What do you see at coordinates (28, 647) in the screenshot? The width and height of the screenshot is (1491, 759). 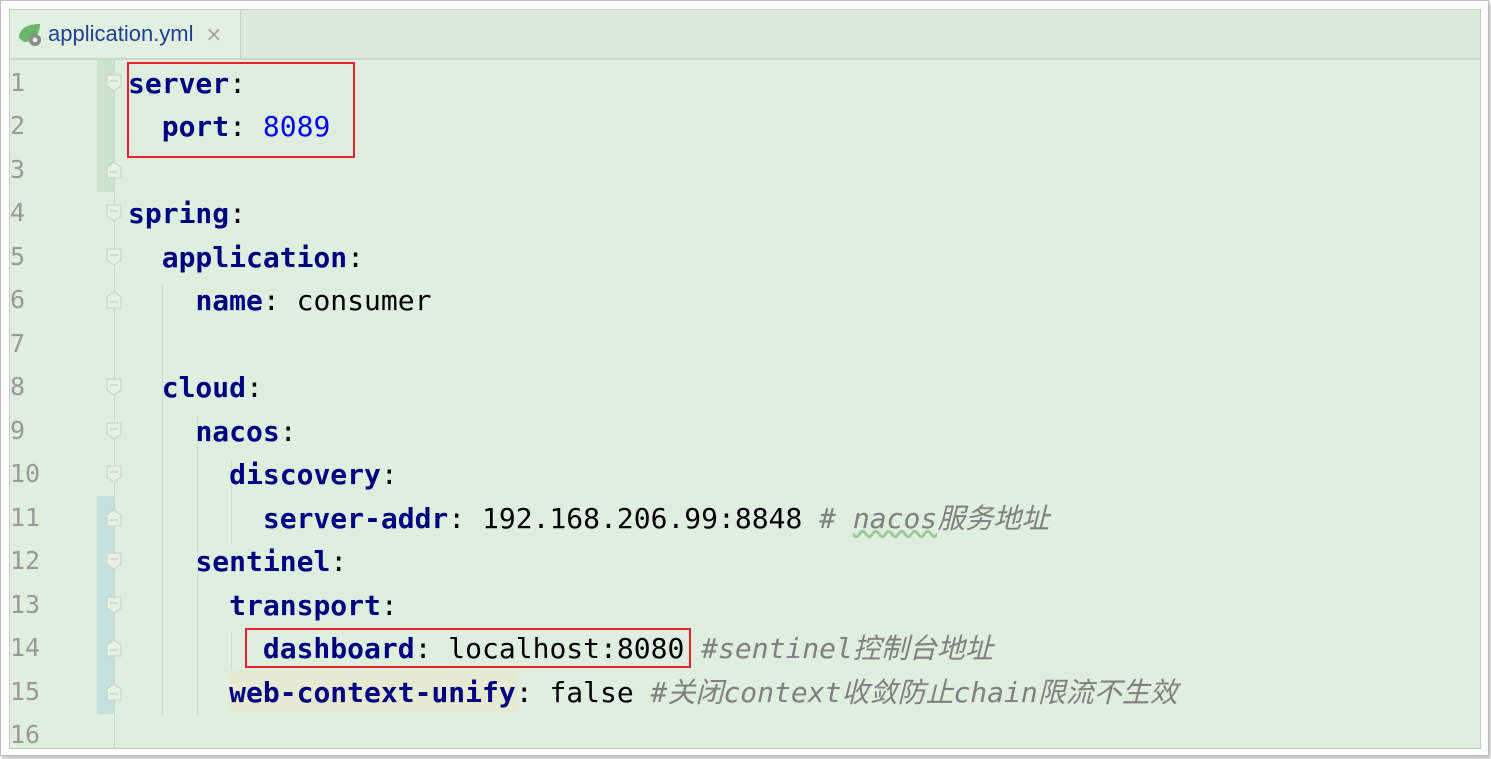 I see `line-number: 14` at bounding box center [28, 647].